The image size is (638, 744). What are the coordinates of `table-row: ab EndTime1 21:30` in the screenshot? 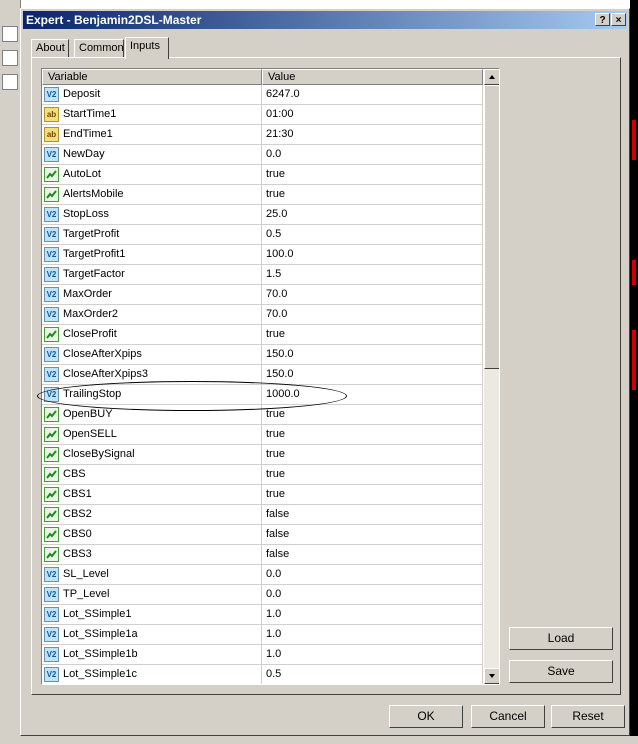 It's located at (262, 135).